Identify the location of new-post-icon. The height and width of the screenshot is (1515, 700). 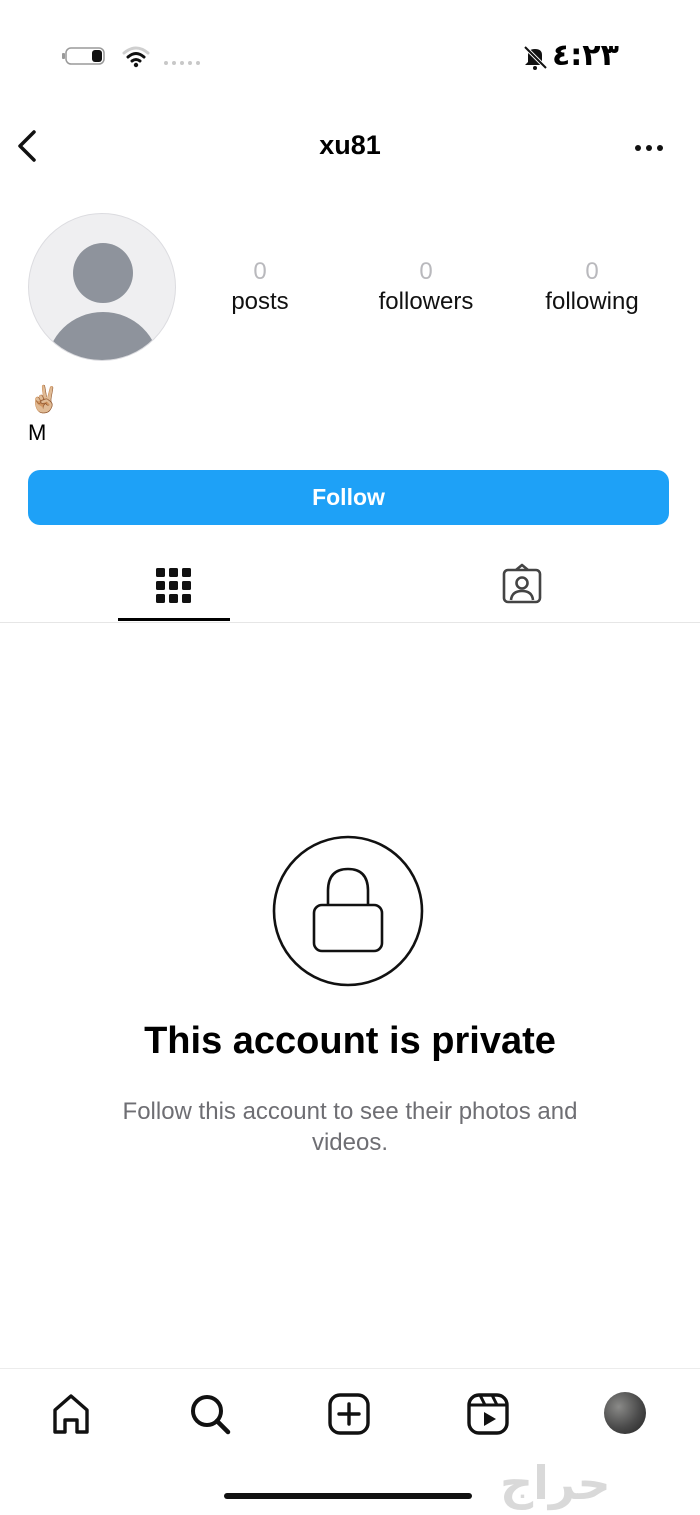
(349, 1414).